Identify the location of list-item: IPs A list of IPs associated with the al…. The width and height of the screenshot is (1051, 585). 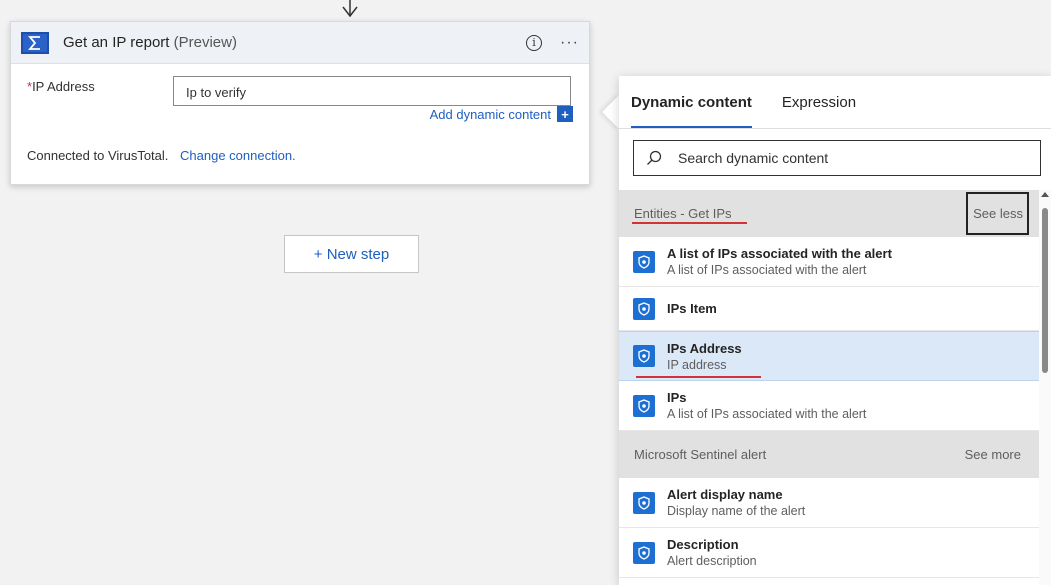
(829, 406).